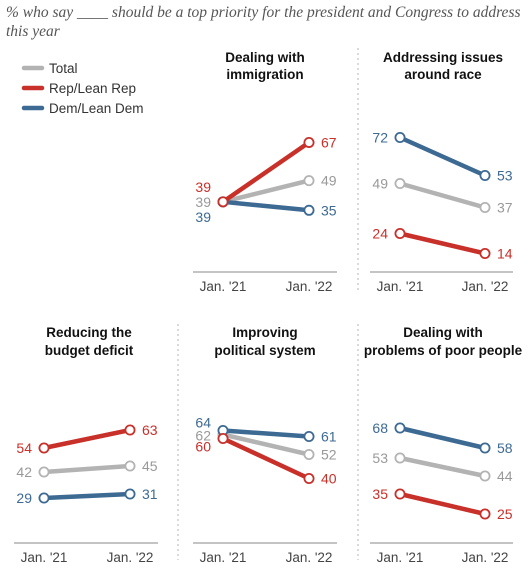 This screenshot has height=579, width=531. What do you see at coordinates (150, 466) in the screenshot?
I see `data-label: 45` at bounding box center [150, 466].